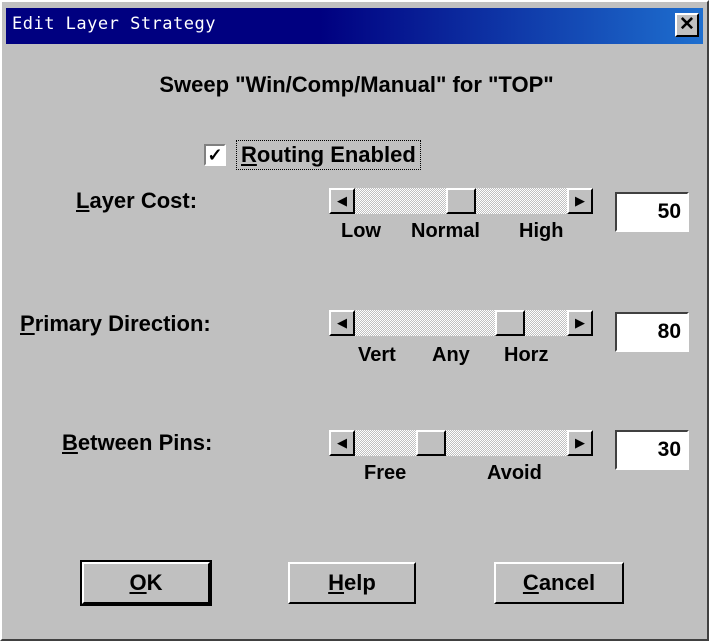  Describe the element at coordinates (336, 154) in the screenshot. I see `routing-enabled-label-text: outing Enabled` at that location.